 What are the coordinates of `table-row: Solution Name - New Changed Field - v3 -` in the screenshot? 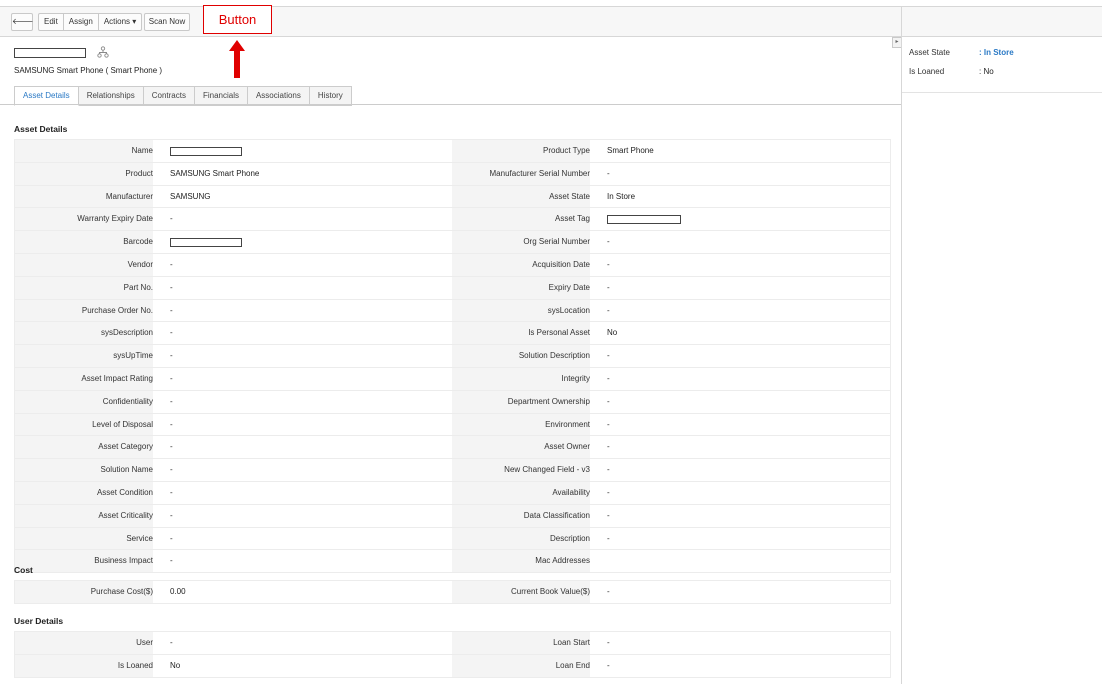 It's located at (452, 470).